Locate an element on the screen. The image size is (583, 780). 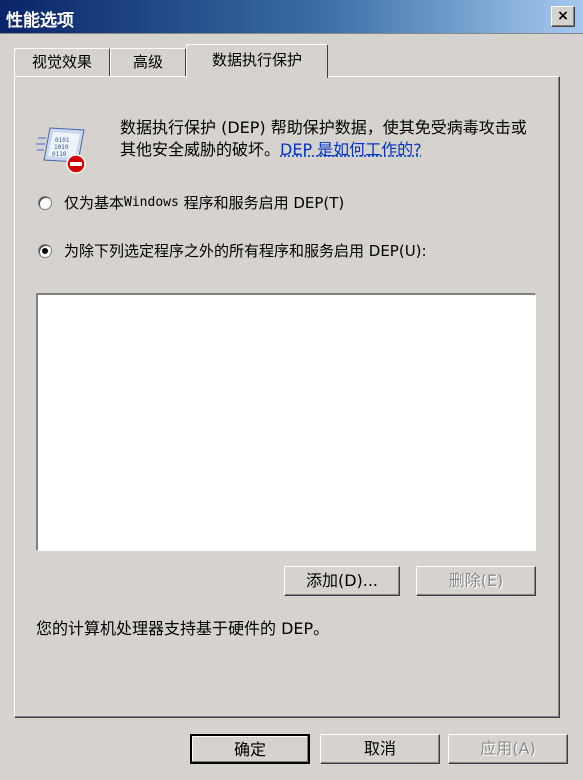
radio-all-programs: 为除下列选定程序之外的所有程序和服务启用 DEP(U): is located at coordinates (232, 250).